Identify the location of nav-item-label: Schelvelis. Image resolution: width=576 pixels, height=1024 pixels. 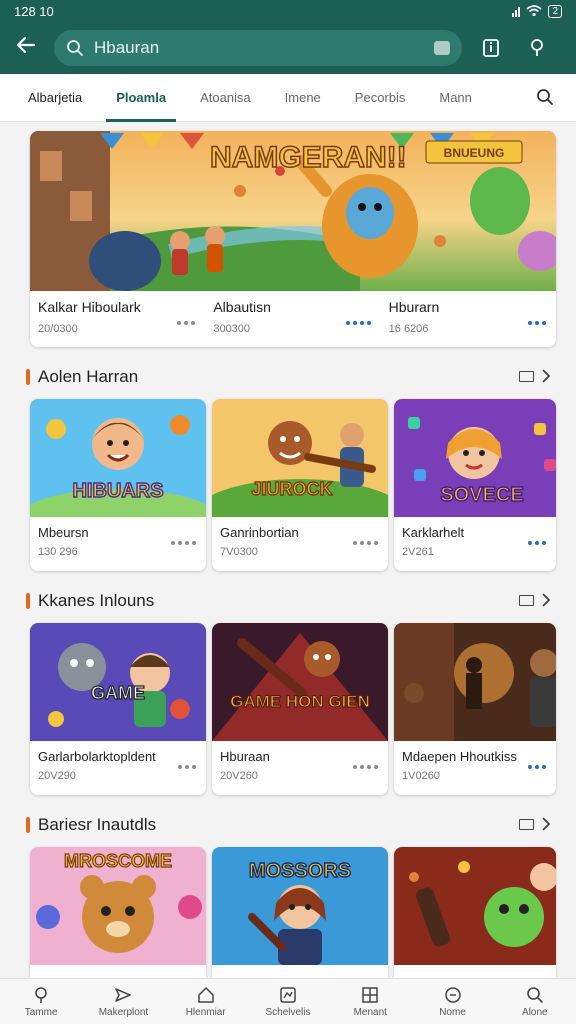
(288, 1012).